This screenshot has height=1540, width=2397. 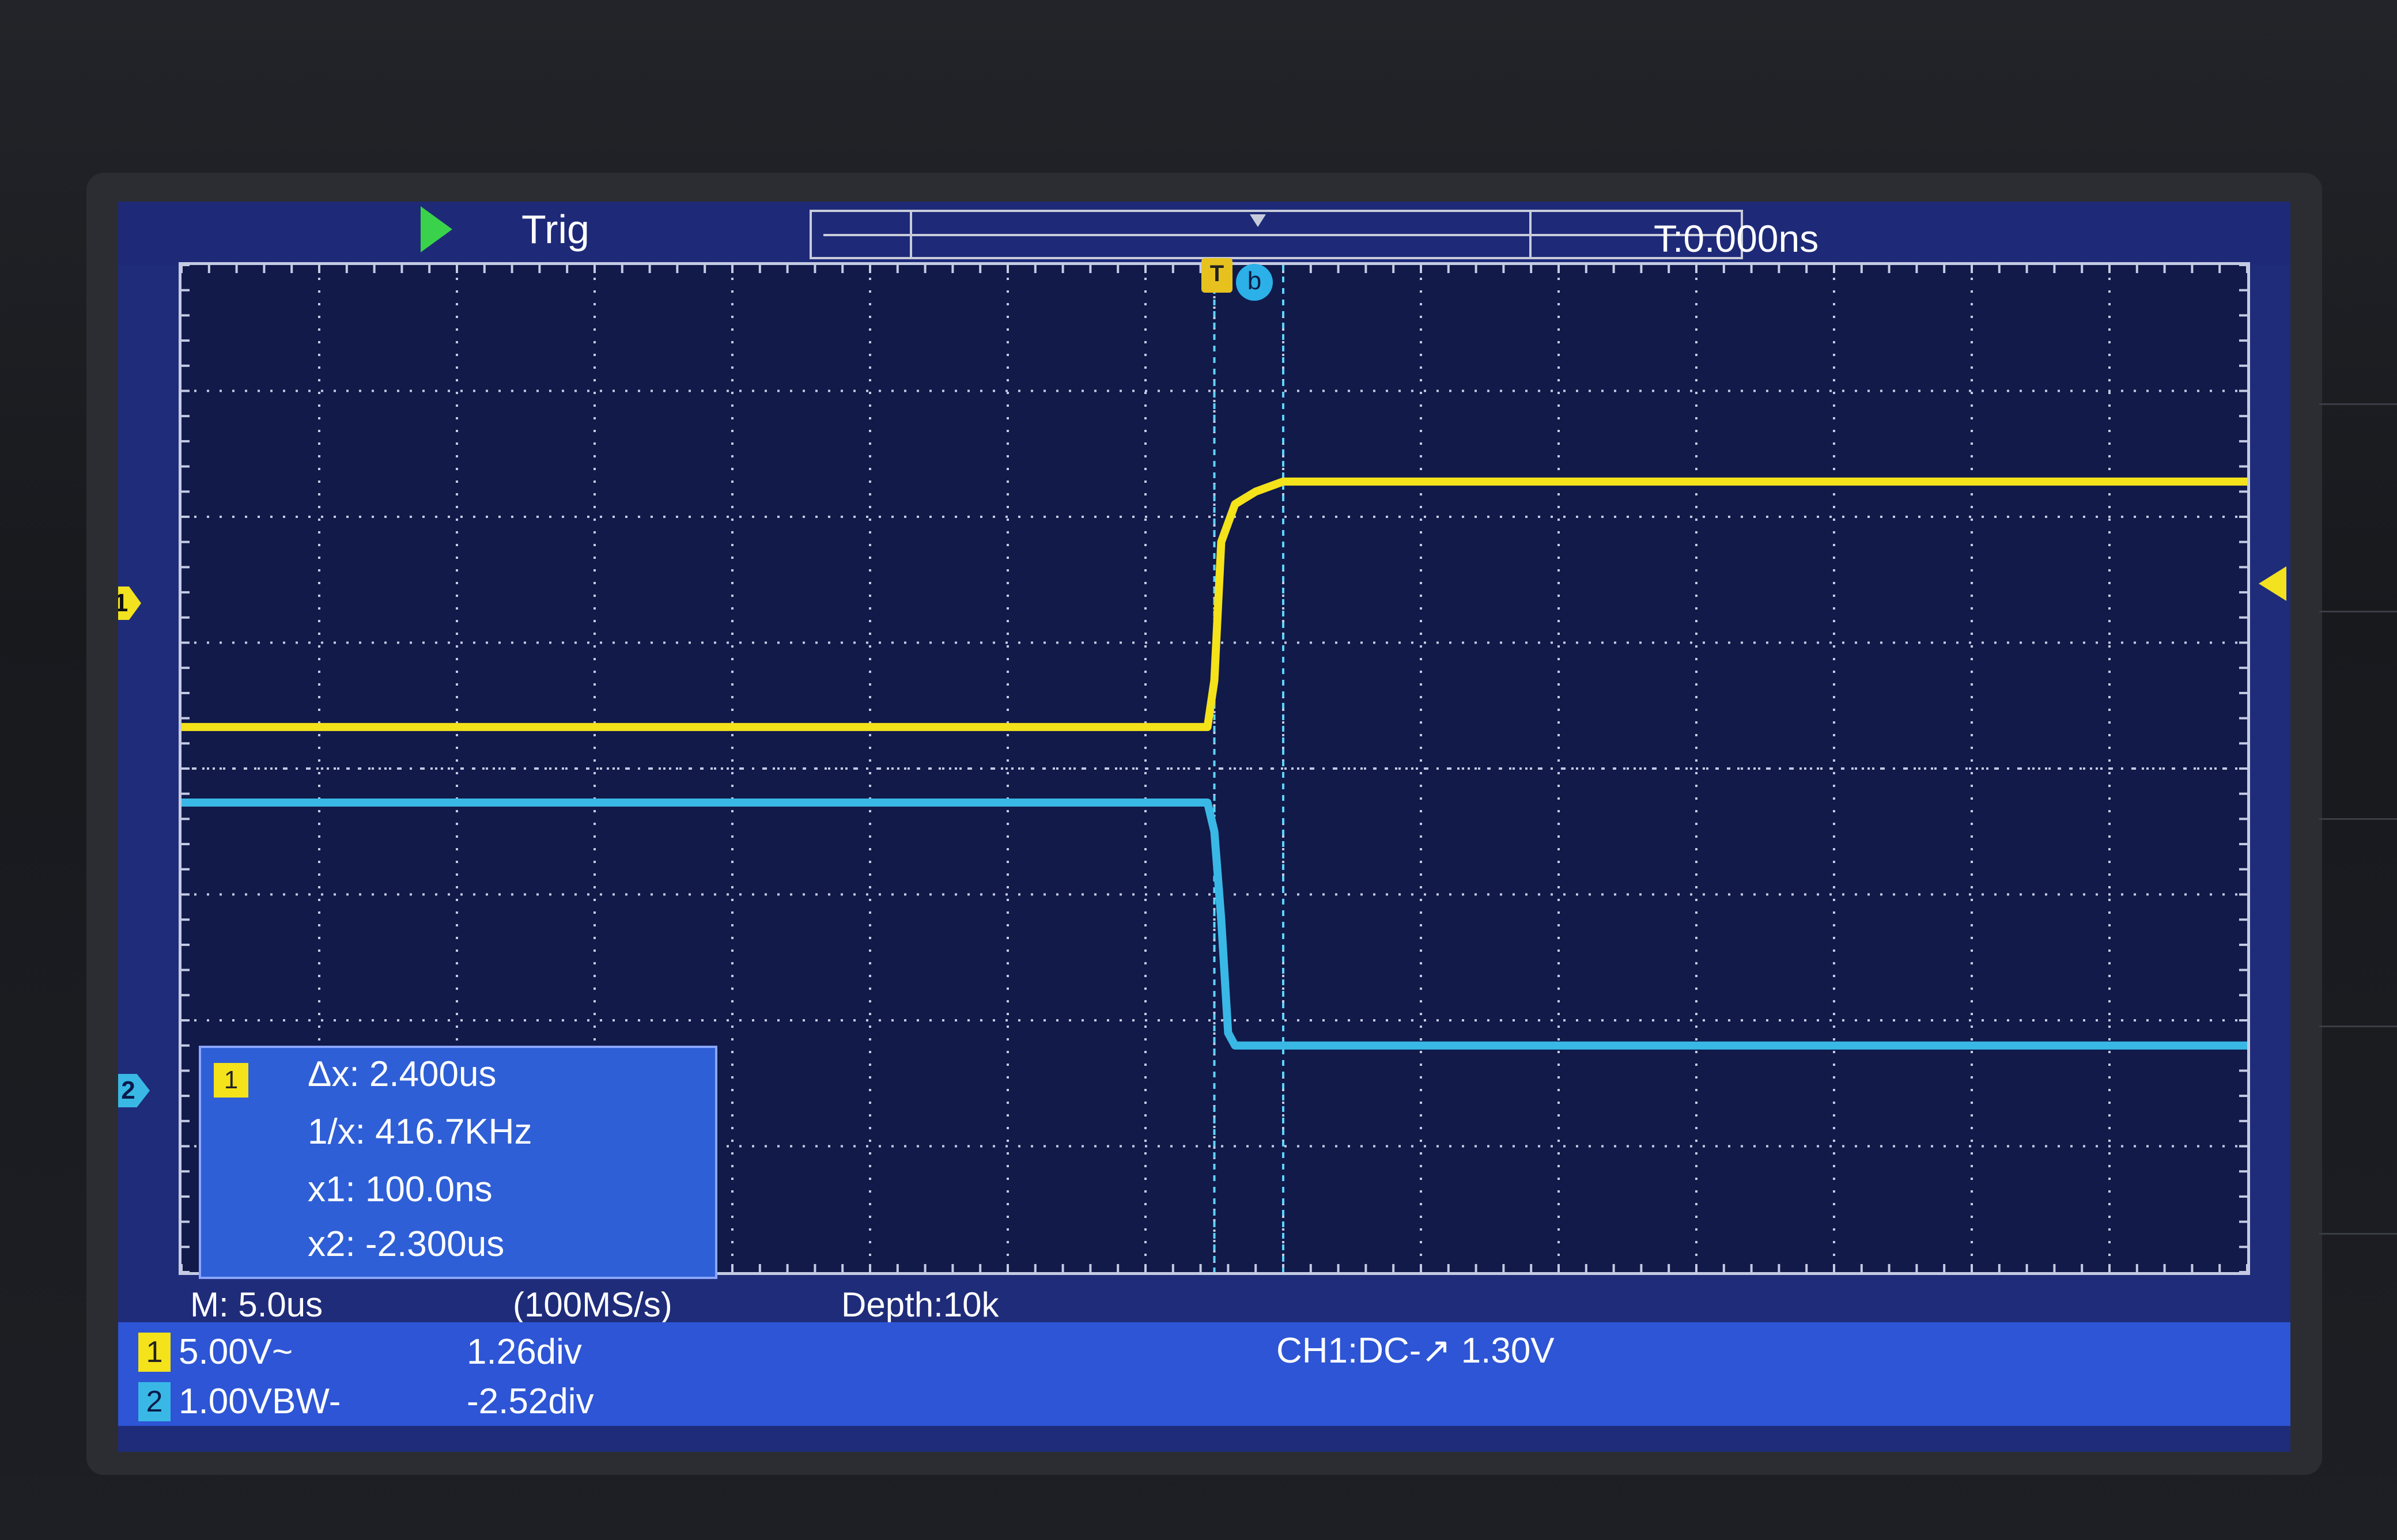 I want to click on memory-bar-line, so click(x=1276, y=235).